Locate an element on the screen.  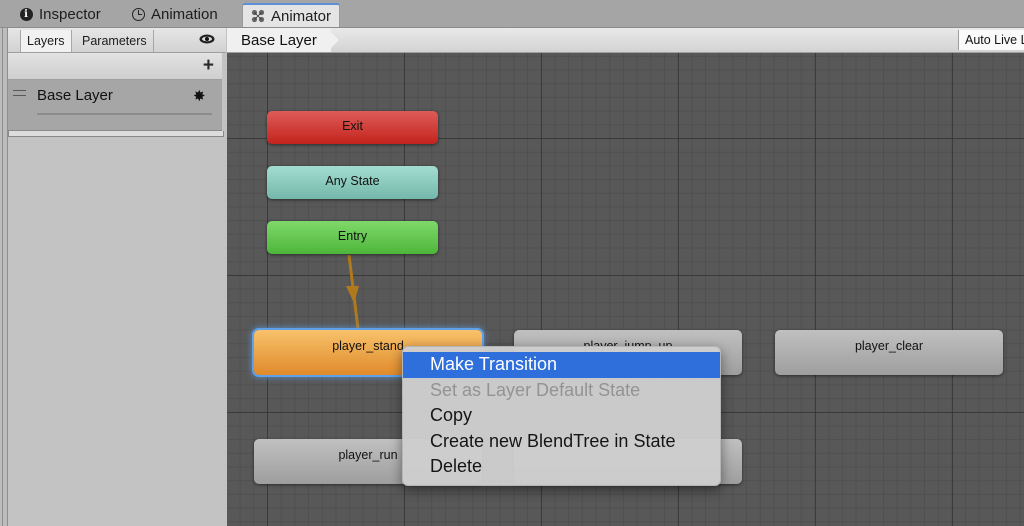
clock-icon is located at coordinates (138, 14).